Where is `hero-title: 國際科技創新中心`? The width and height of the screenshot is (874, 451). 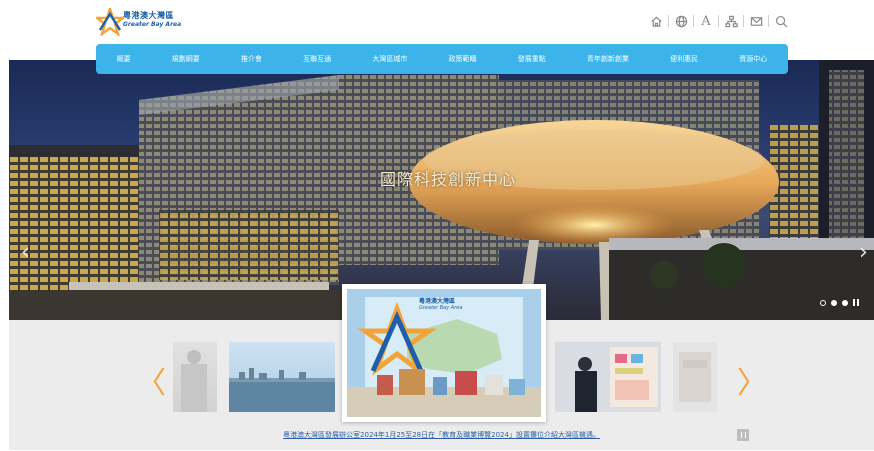
hero-title: 國際科技創新中心 is located at coordinates (448, 179).